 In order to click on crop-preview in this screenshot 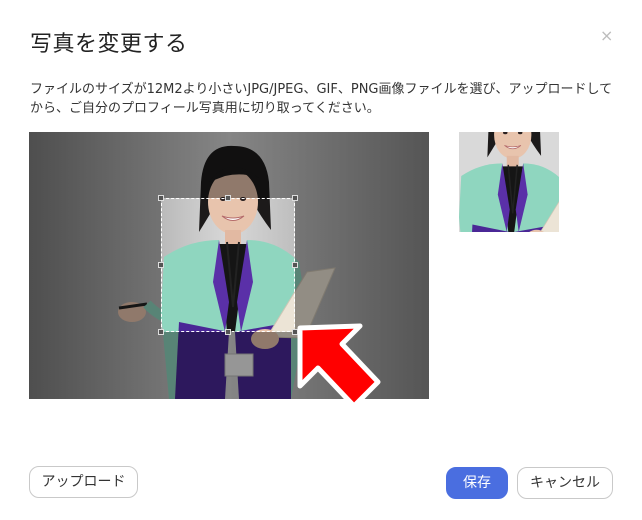, I will do `click(509, 182)`.